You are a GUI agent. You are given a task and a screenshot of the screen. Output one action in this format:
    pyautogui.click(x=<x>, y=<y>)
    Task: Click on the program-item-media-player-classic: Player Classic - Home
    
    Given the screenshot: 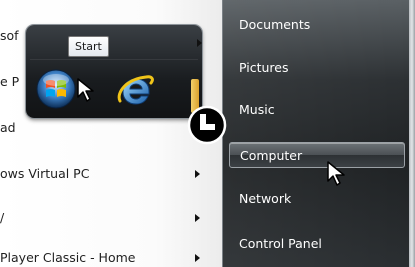 What is the action you would take?
    pyautogui.click(x=100, y=256)
    